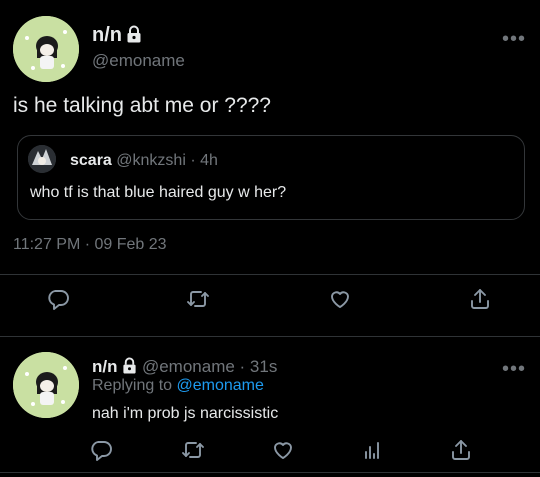  What do you see at coordinates (107, 35) in the screenshot?
I see `author-name: n/n` at bounding box center [107, 35].